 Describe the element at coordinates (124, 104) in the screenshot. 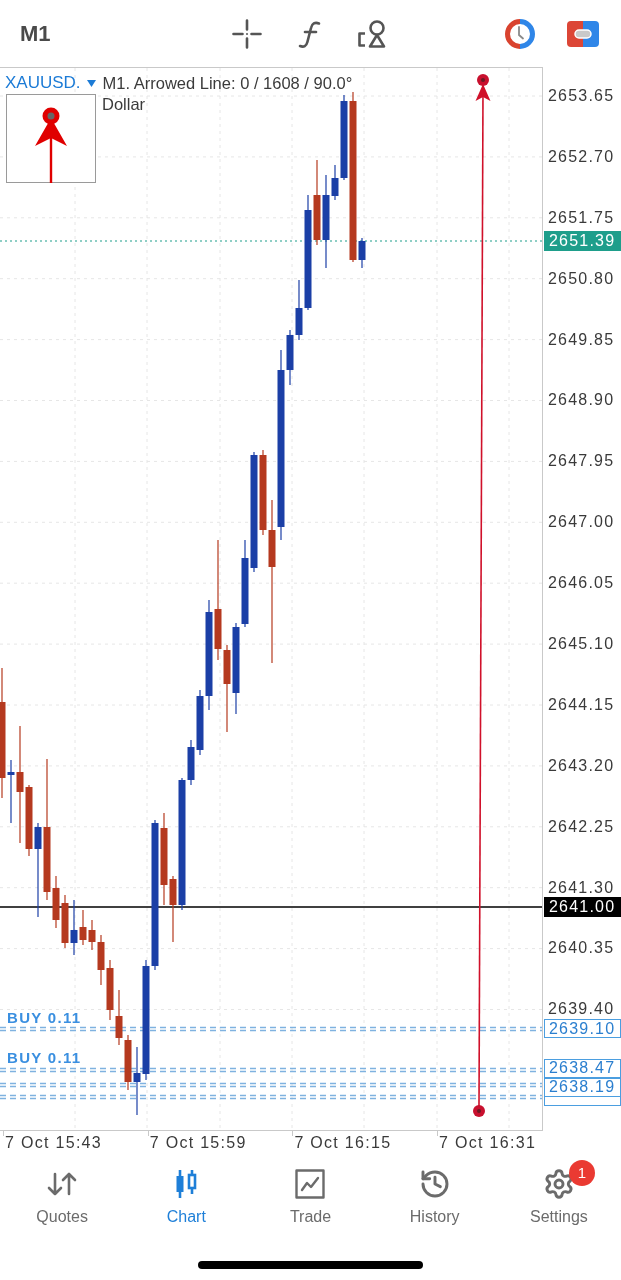

I see `symbol-description: Dollar` at that location.